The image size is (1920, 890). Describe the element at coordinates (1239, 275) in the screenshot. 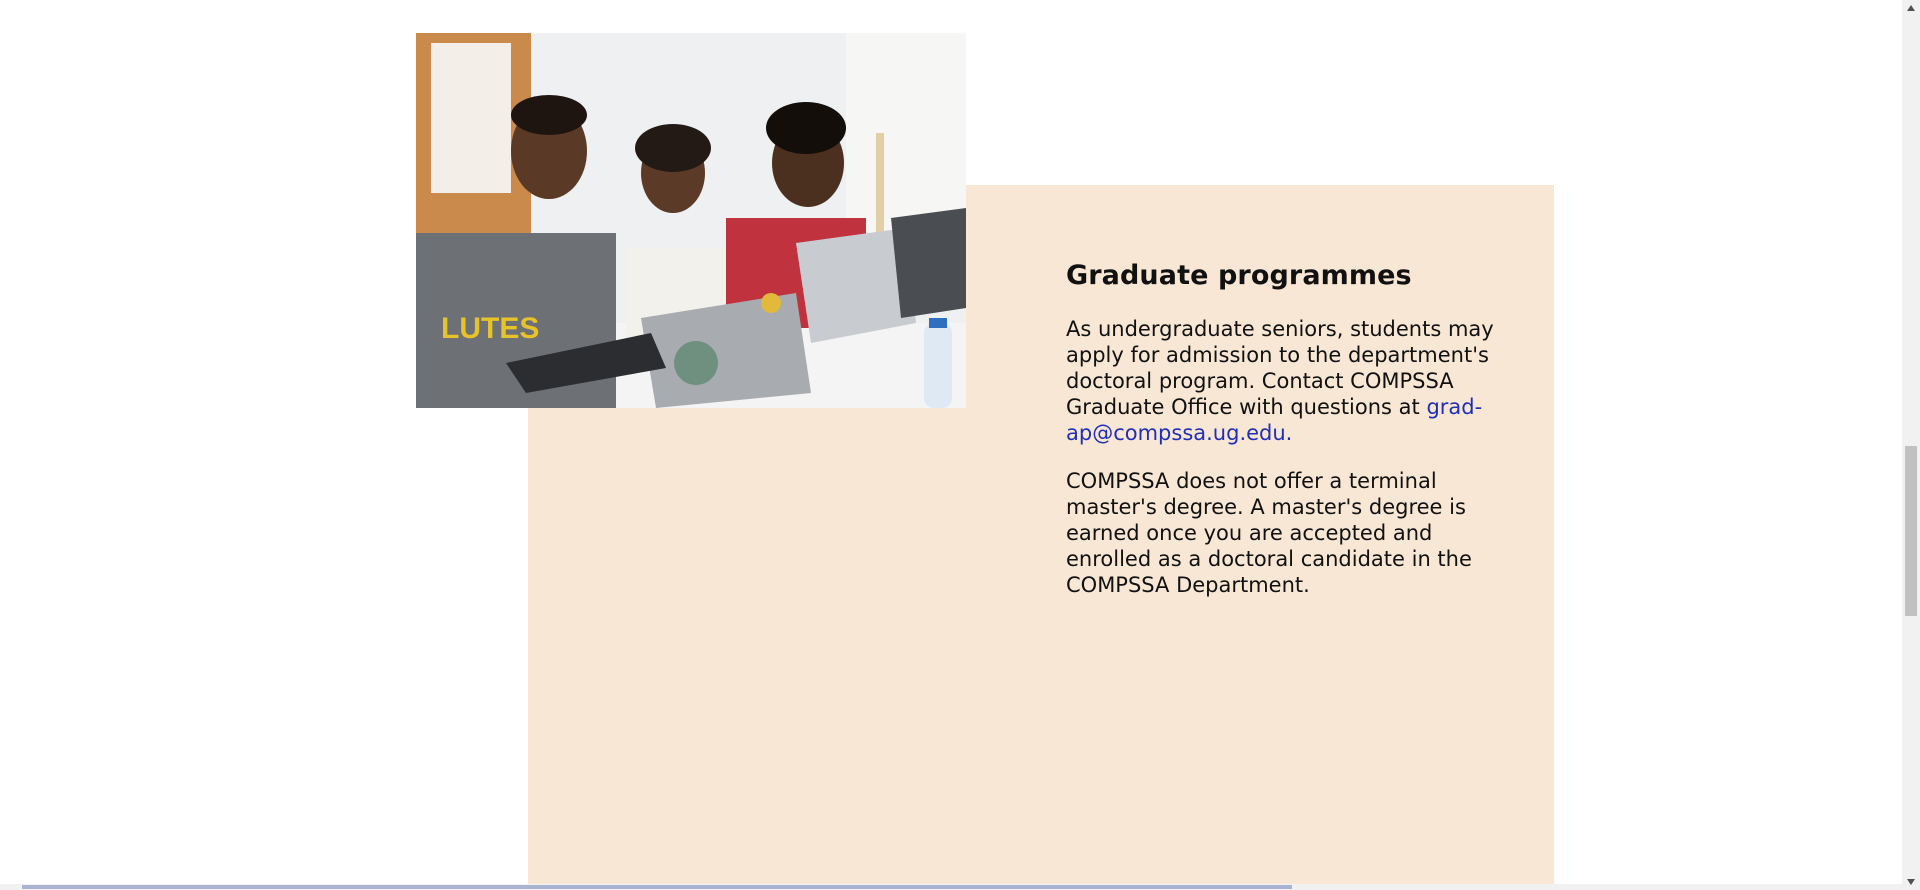

I see `section-heading: Graduate programmes` at that location.